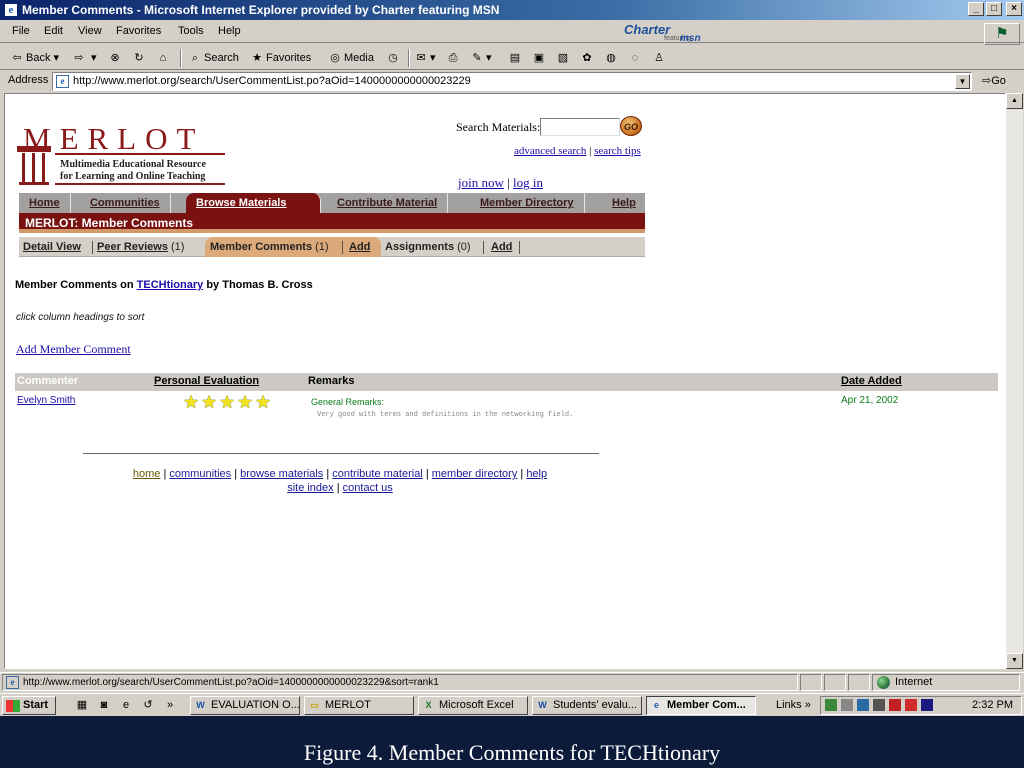  I want to click on add-comment-tab-link: Add, so click(359, 247).